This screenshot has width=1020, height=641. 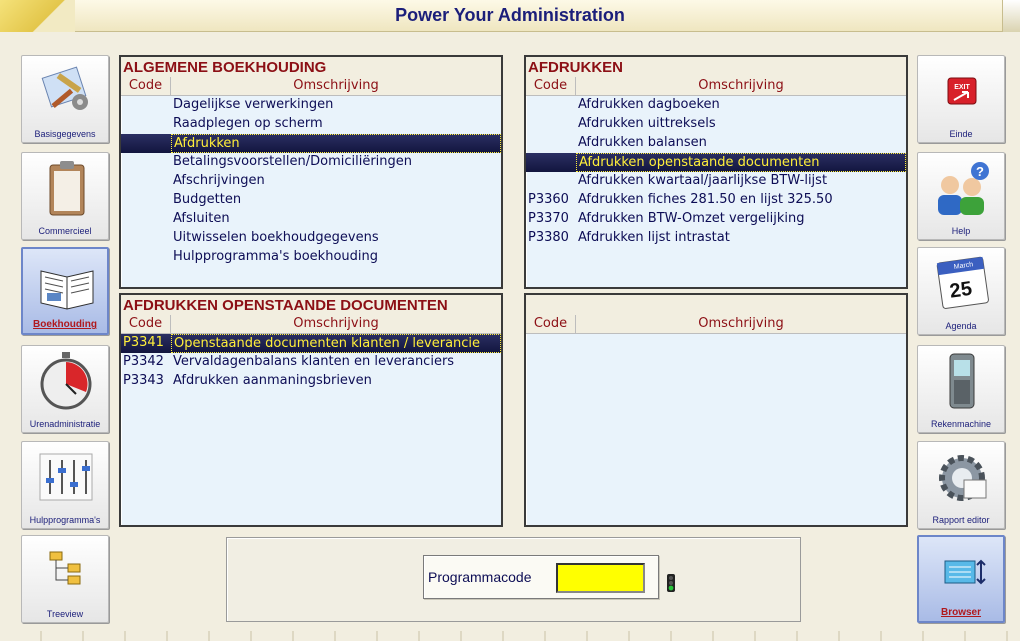 What do you see at coordinates (311, 305) in the screenshot?
I see `panel-title: AFDRUKKEN OPENSTAANDE DOCUMENTEN` at bounding box center [311, 305].